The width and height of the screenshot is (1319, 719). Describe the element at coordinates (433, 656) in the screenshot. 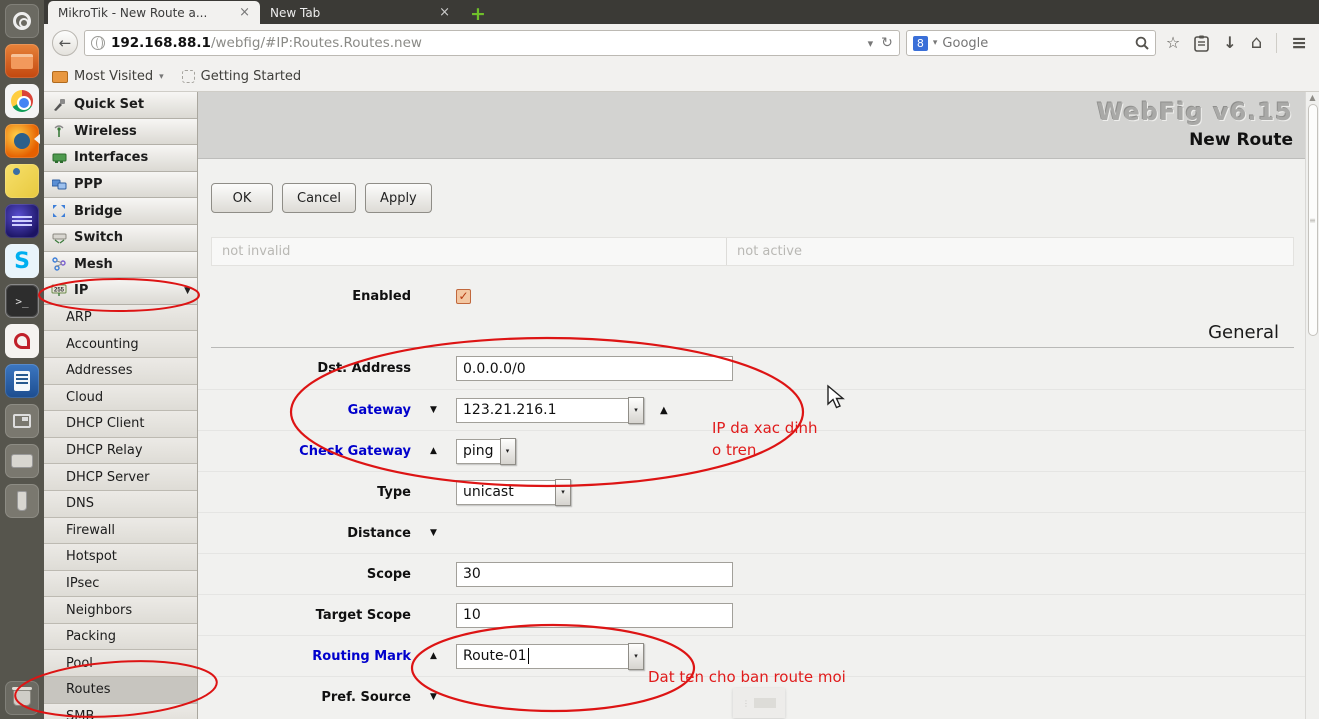

I see `routing-mark-collapse-icon: ▲` at that location.